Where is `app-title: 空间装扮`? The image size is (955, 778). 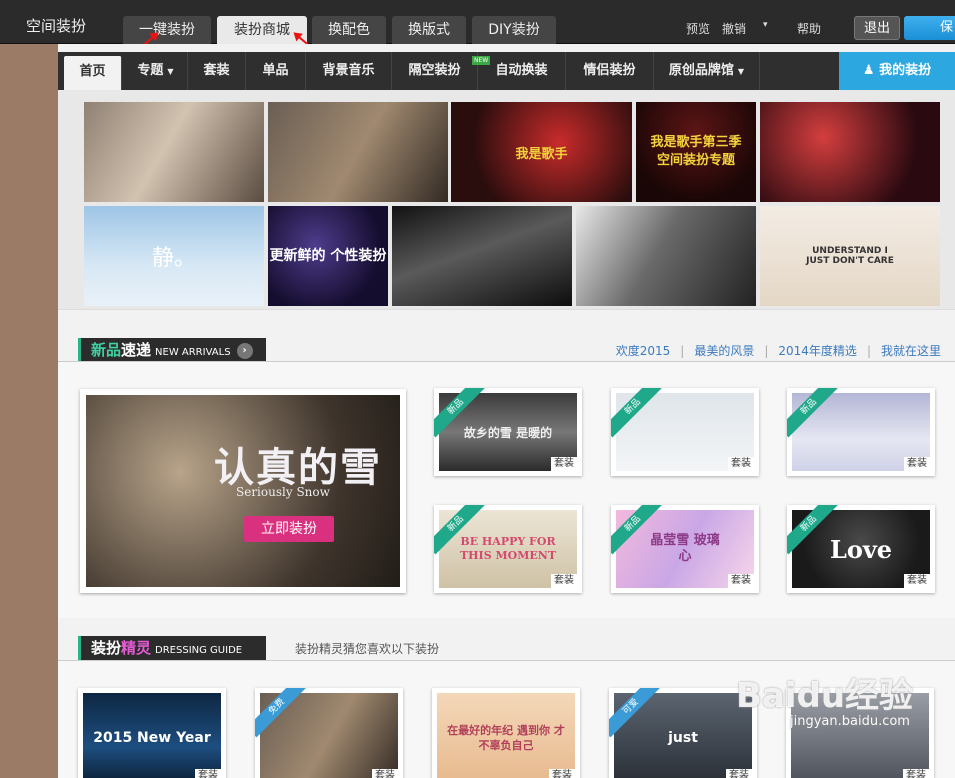 app-title: 空间装扮 is located at coordinates (56, 26).